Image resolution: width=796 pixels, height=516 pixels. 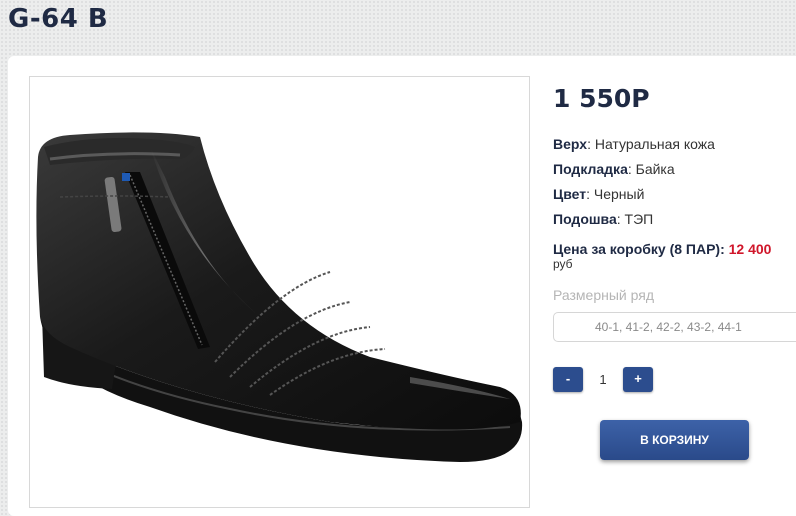 What do you see at coordinates (58, 19) in the screenshot?
I see `page-title: G-64 B` at bounding box center [58, 19].